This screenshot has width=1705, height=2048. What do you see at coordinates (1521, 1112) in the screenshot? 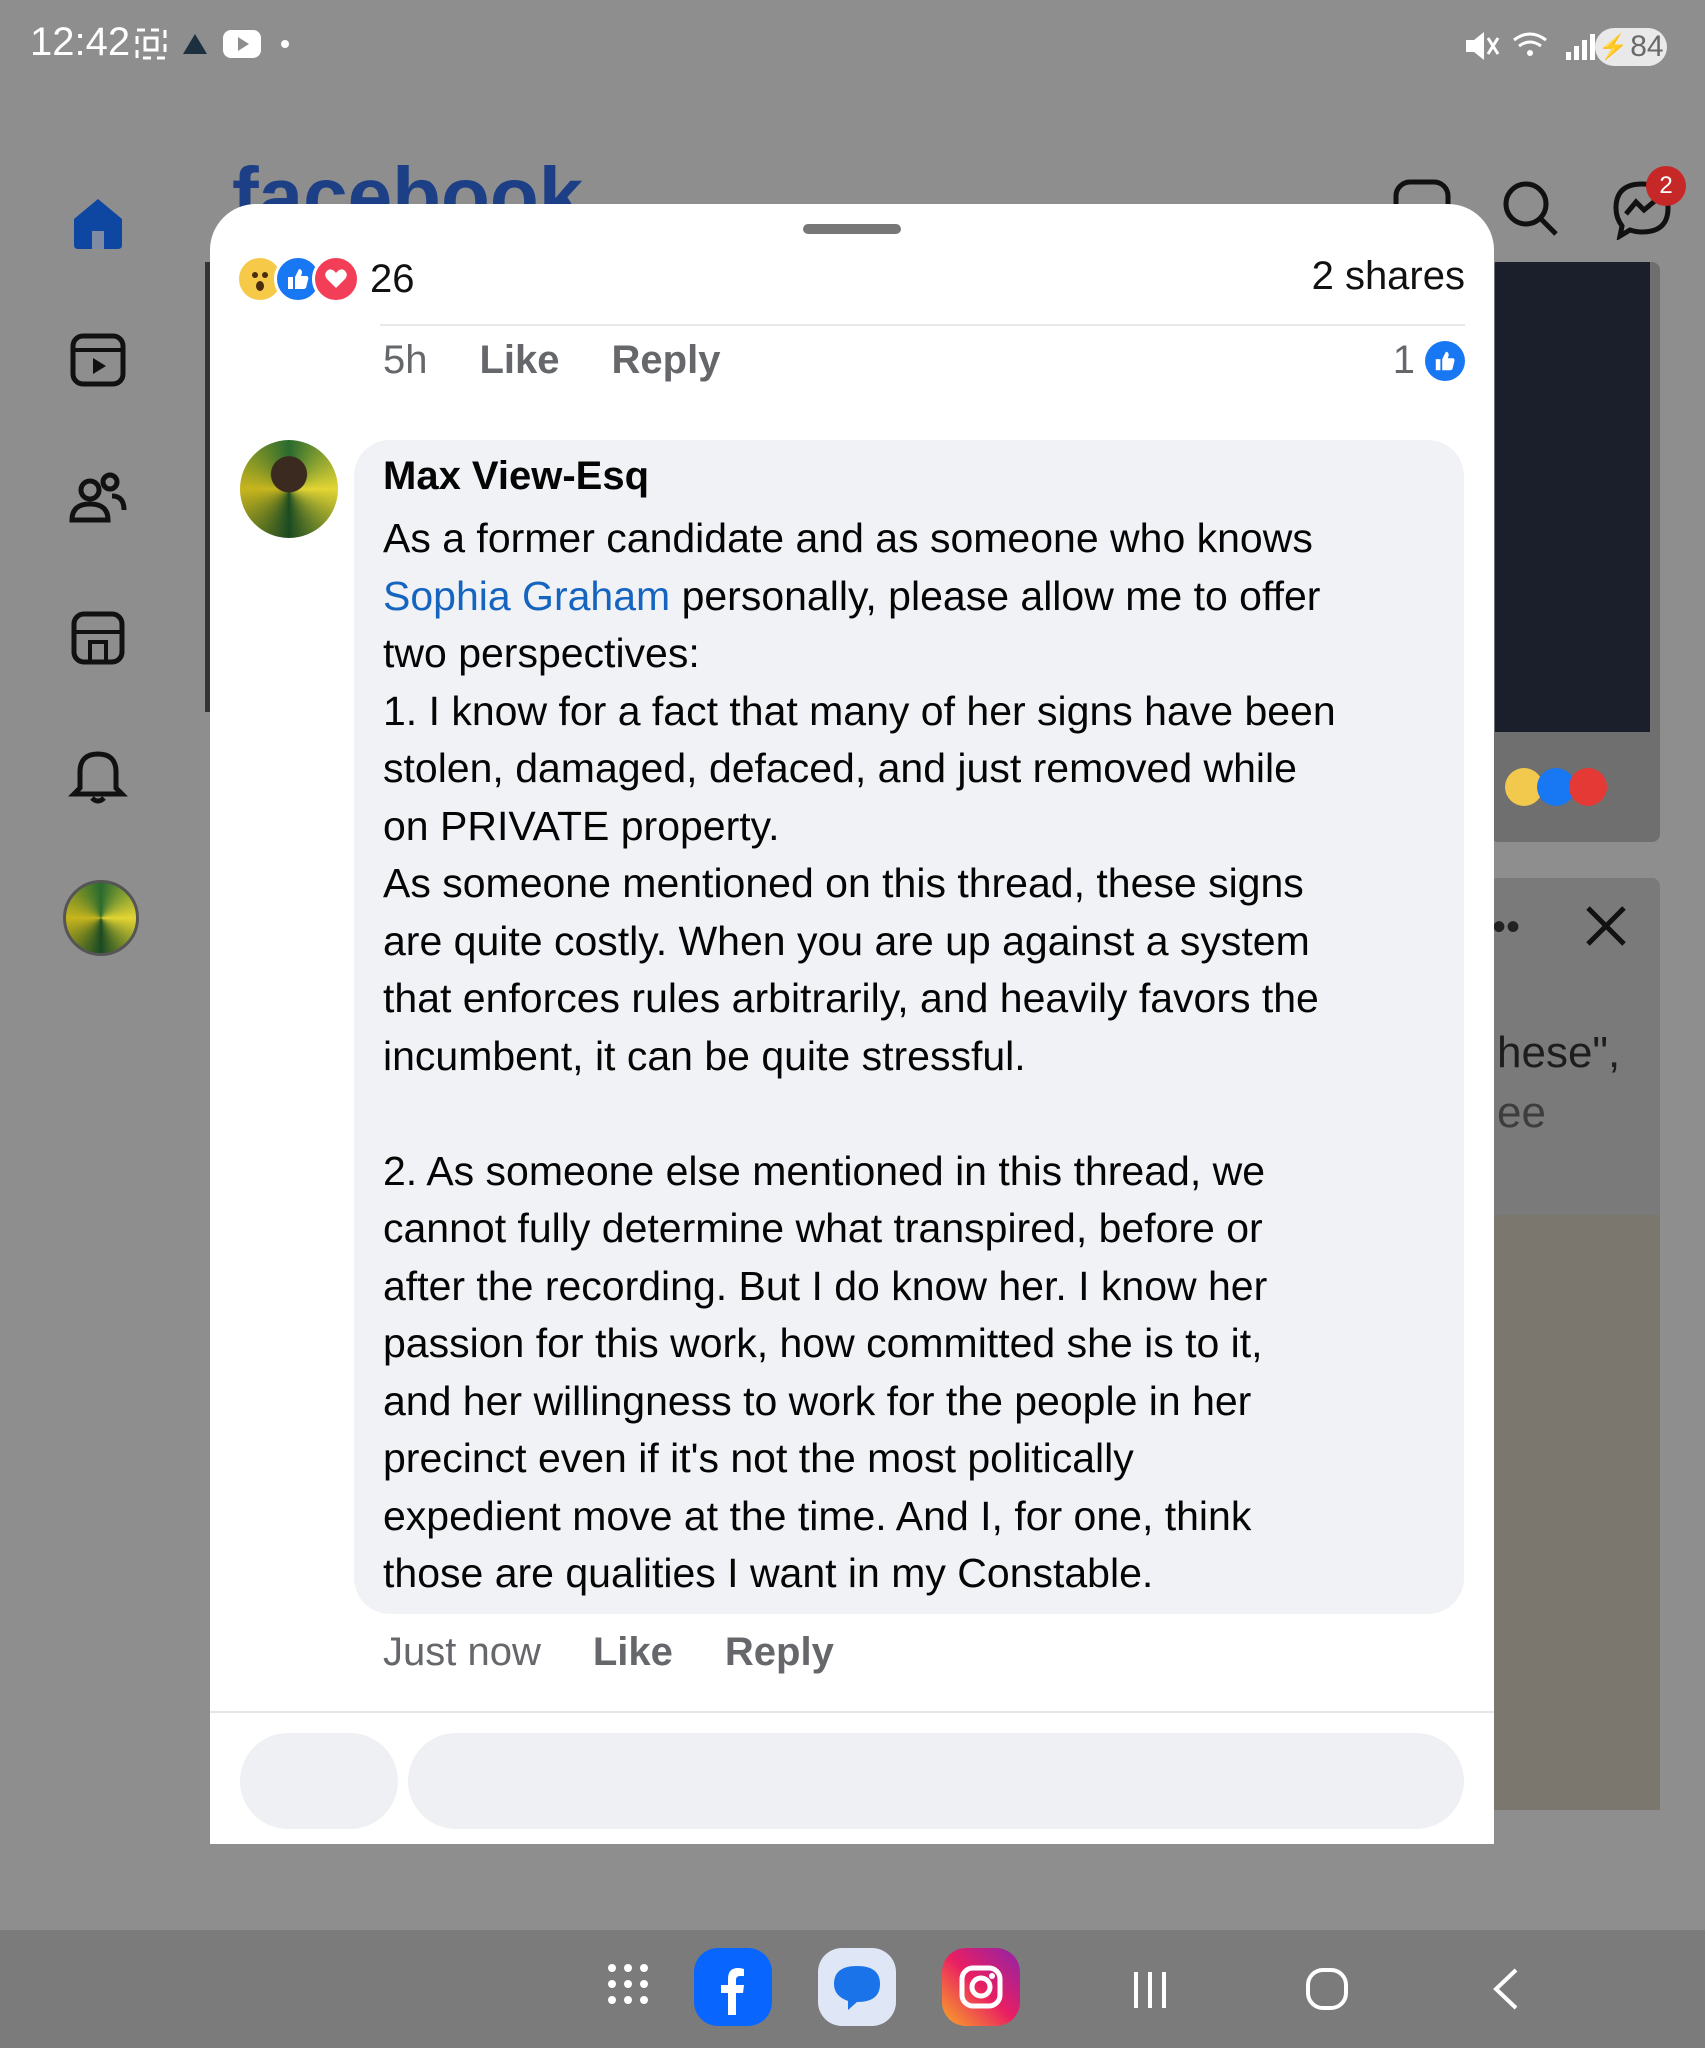
I see `background-partial-text-2: ee` at bounding box center [1521, 1112].